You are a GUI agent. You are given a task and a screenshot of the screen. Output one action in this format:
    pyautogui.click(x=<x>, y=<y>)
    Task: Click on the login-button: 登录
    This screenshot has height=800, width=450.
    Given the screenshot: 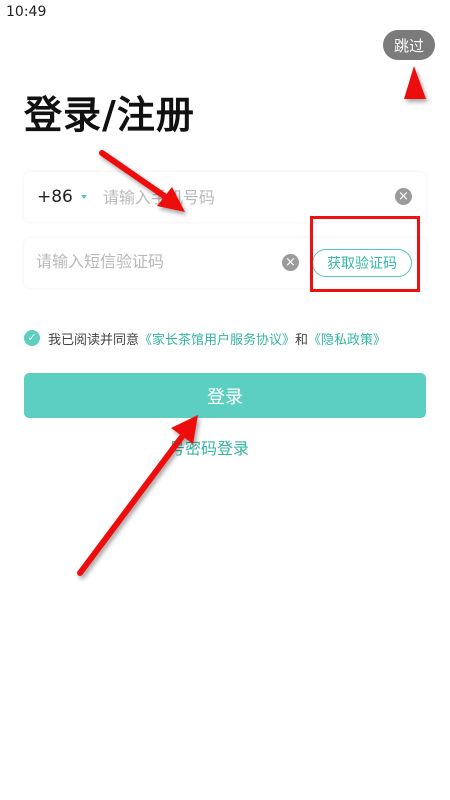 What is the action you would take?
    pyautogui.click(x=225, y=395)
    